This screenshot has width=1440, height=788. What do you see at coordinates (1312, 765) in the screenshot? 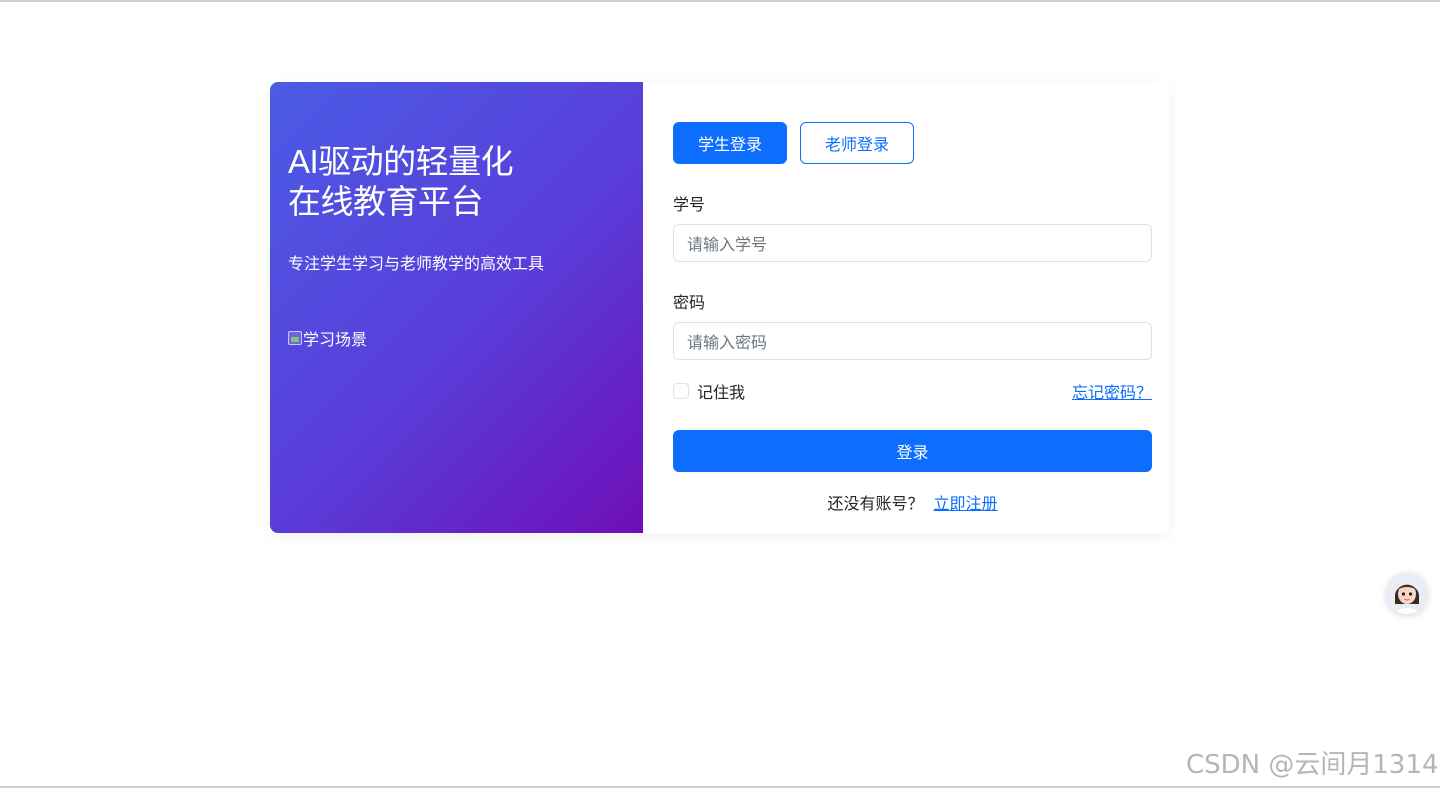
I see `watermark: CSDN @云间月1314` at bounding box center [1312, 765].